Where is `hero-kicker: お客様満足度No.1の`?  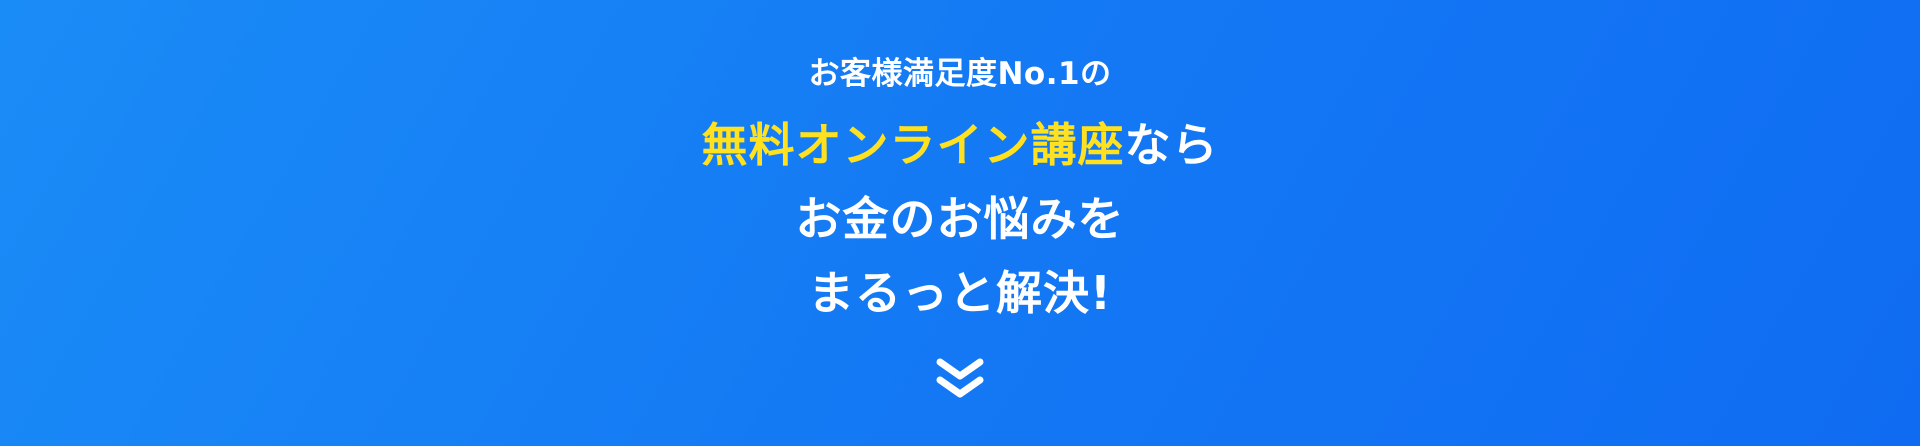
hero-kicker: お客様満足度No.1の is located at coordinates (960, 74).